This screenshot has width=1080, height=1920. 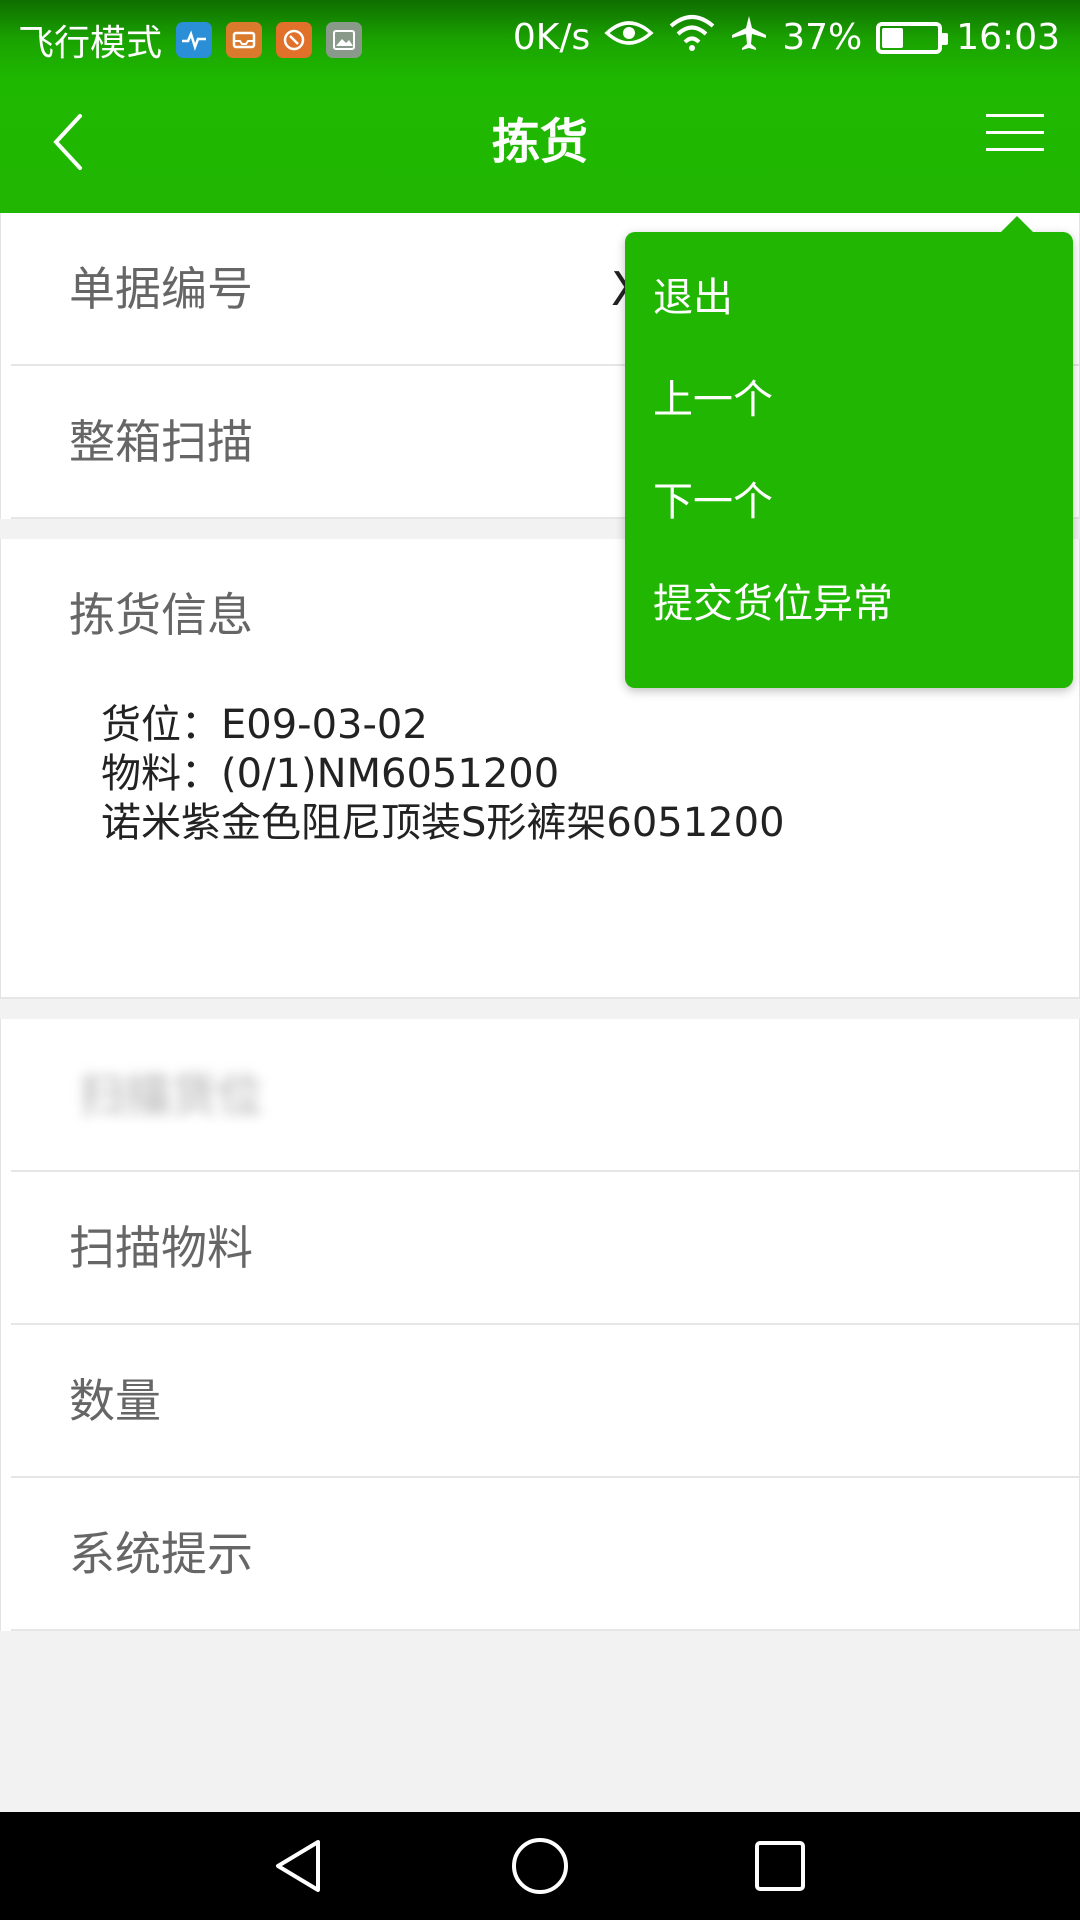 I want to click on status-bar: 飞行模式 0K/s 37% 16:03, so click(x=540, y=37).